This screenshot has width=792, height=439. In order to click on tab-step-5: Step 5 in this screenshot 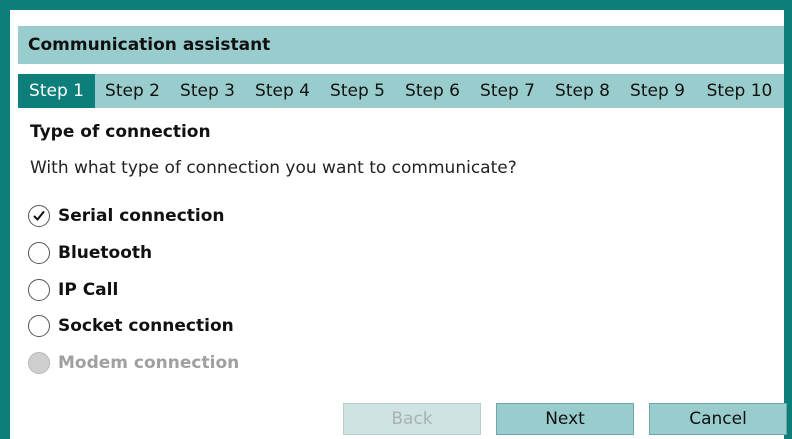, I will do `click(357, 91)`.